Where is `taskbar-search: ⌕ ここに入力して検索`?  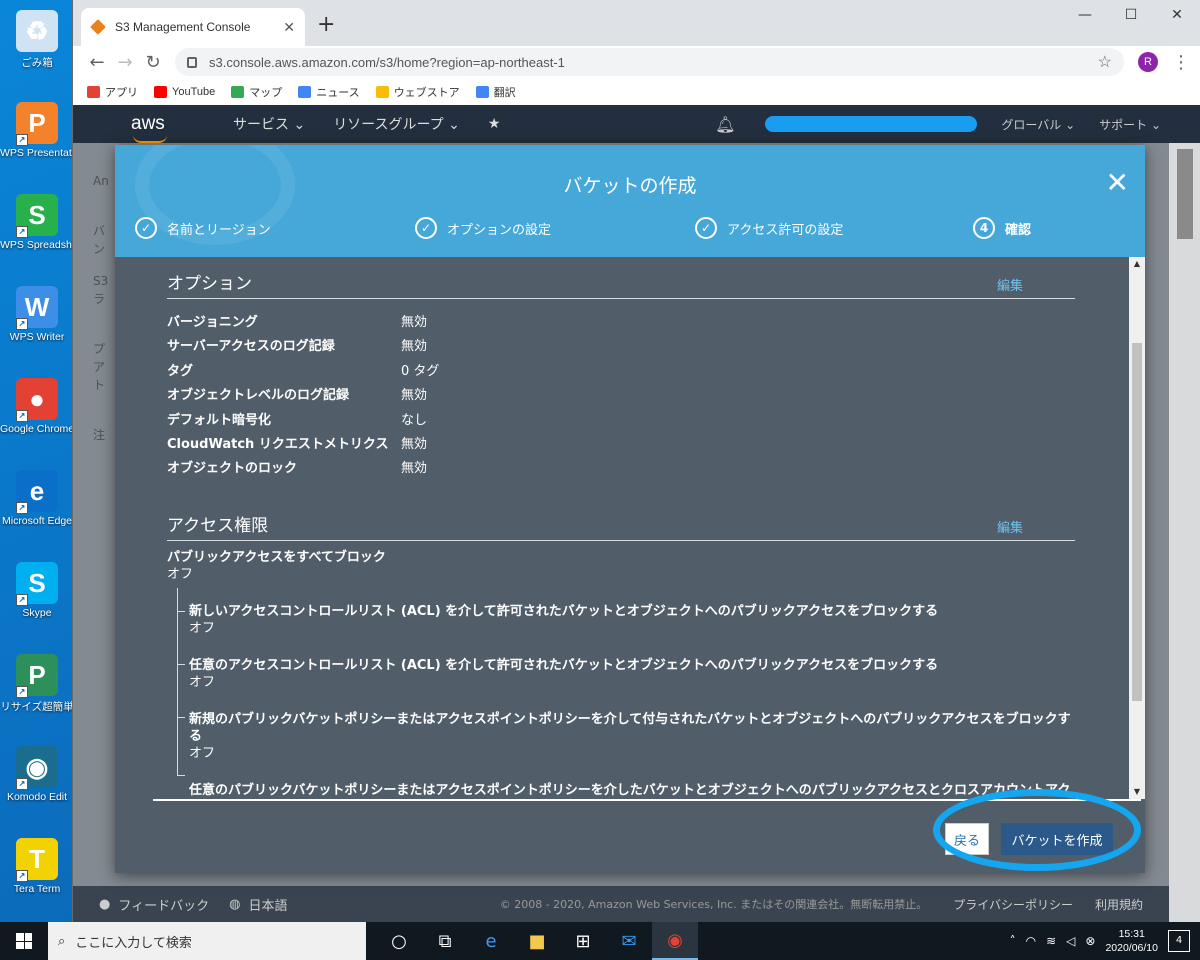 taskbar-search: ⌕ ここに入力して検索 is located at coordinates (207, 941).